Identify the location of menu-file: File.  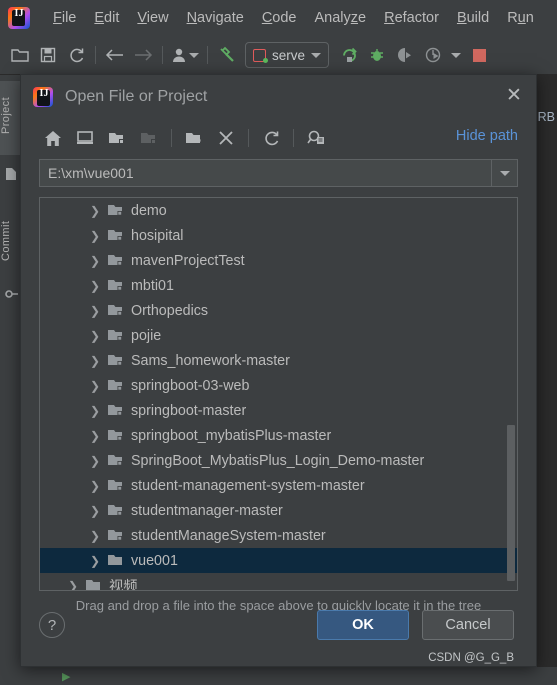
(64, 18).